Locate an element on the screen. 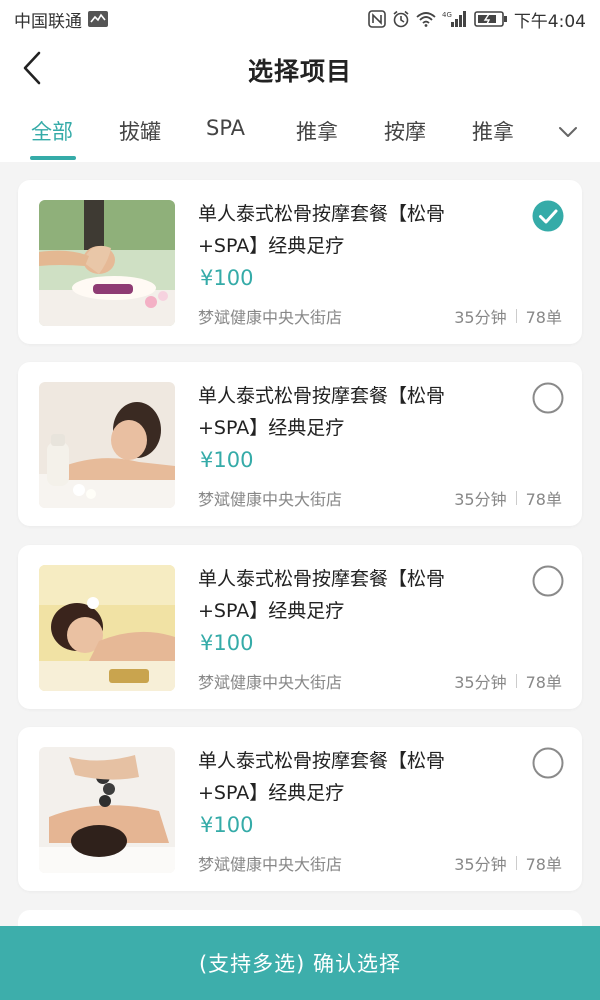 Image resolution: width=600 pixels, height=1000 pixels. nfc-icon is located at coordinates (377, 19).